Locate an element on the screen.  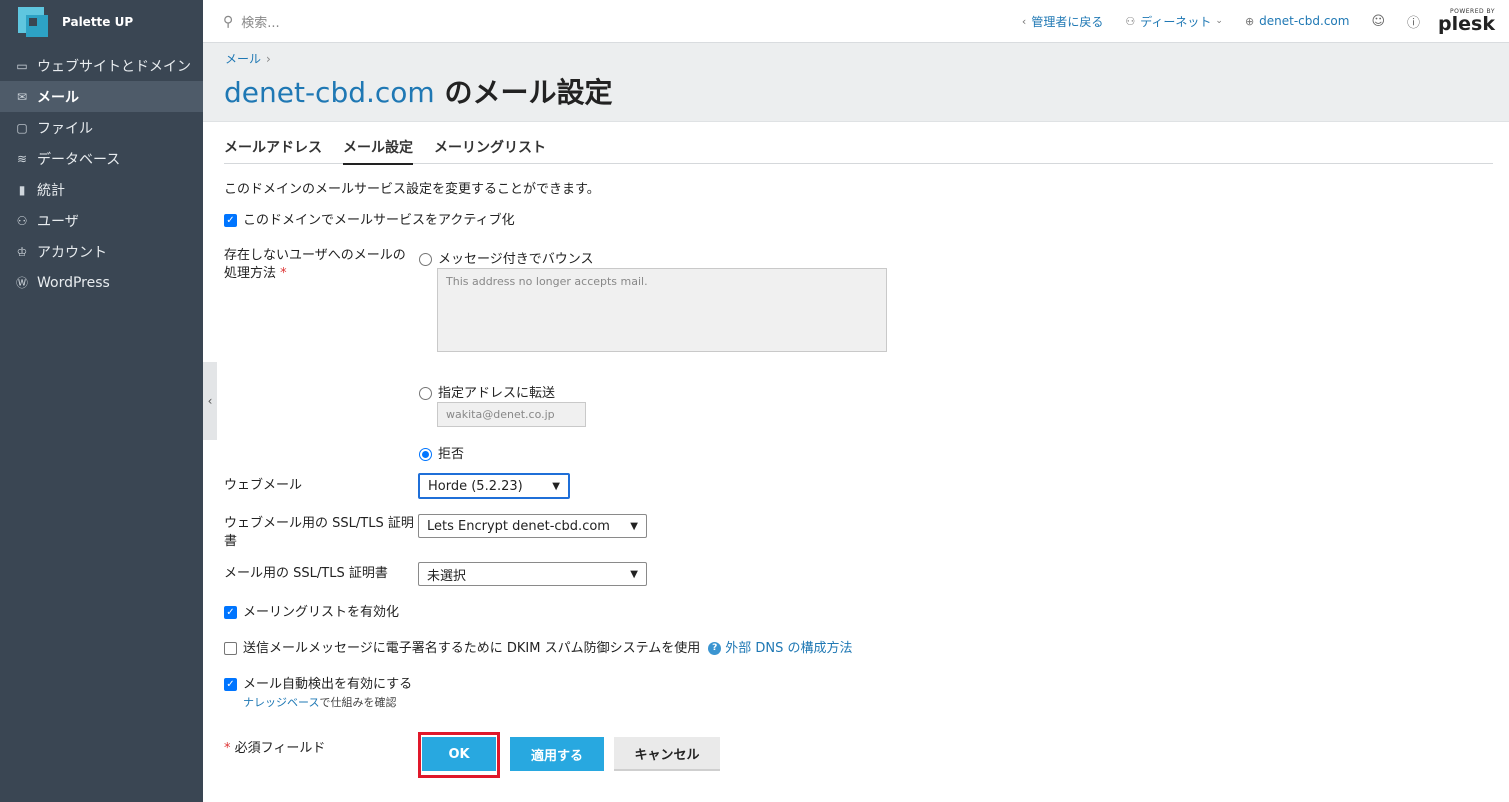
external-dns-help-link: 外部 DNS の構成方法 is located at coordinates (788, 648).